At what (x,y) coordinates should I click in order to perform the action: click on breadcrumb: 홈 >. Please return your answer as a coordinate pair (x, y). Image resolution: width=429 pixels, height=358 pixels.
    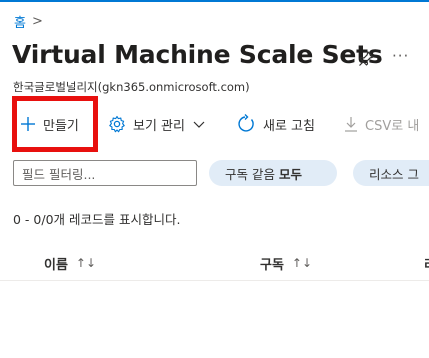
    Looking at the image, I should click on (28, 21).